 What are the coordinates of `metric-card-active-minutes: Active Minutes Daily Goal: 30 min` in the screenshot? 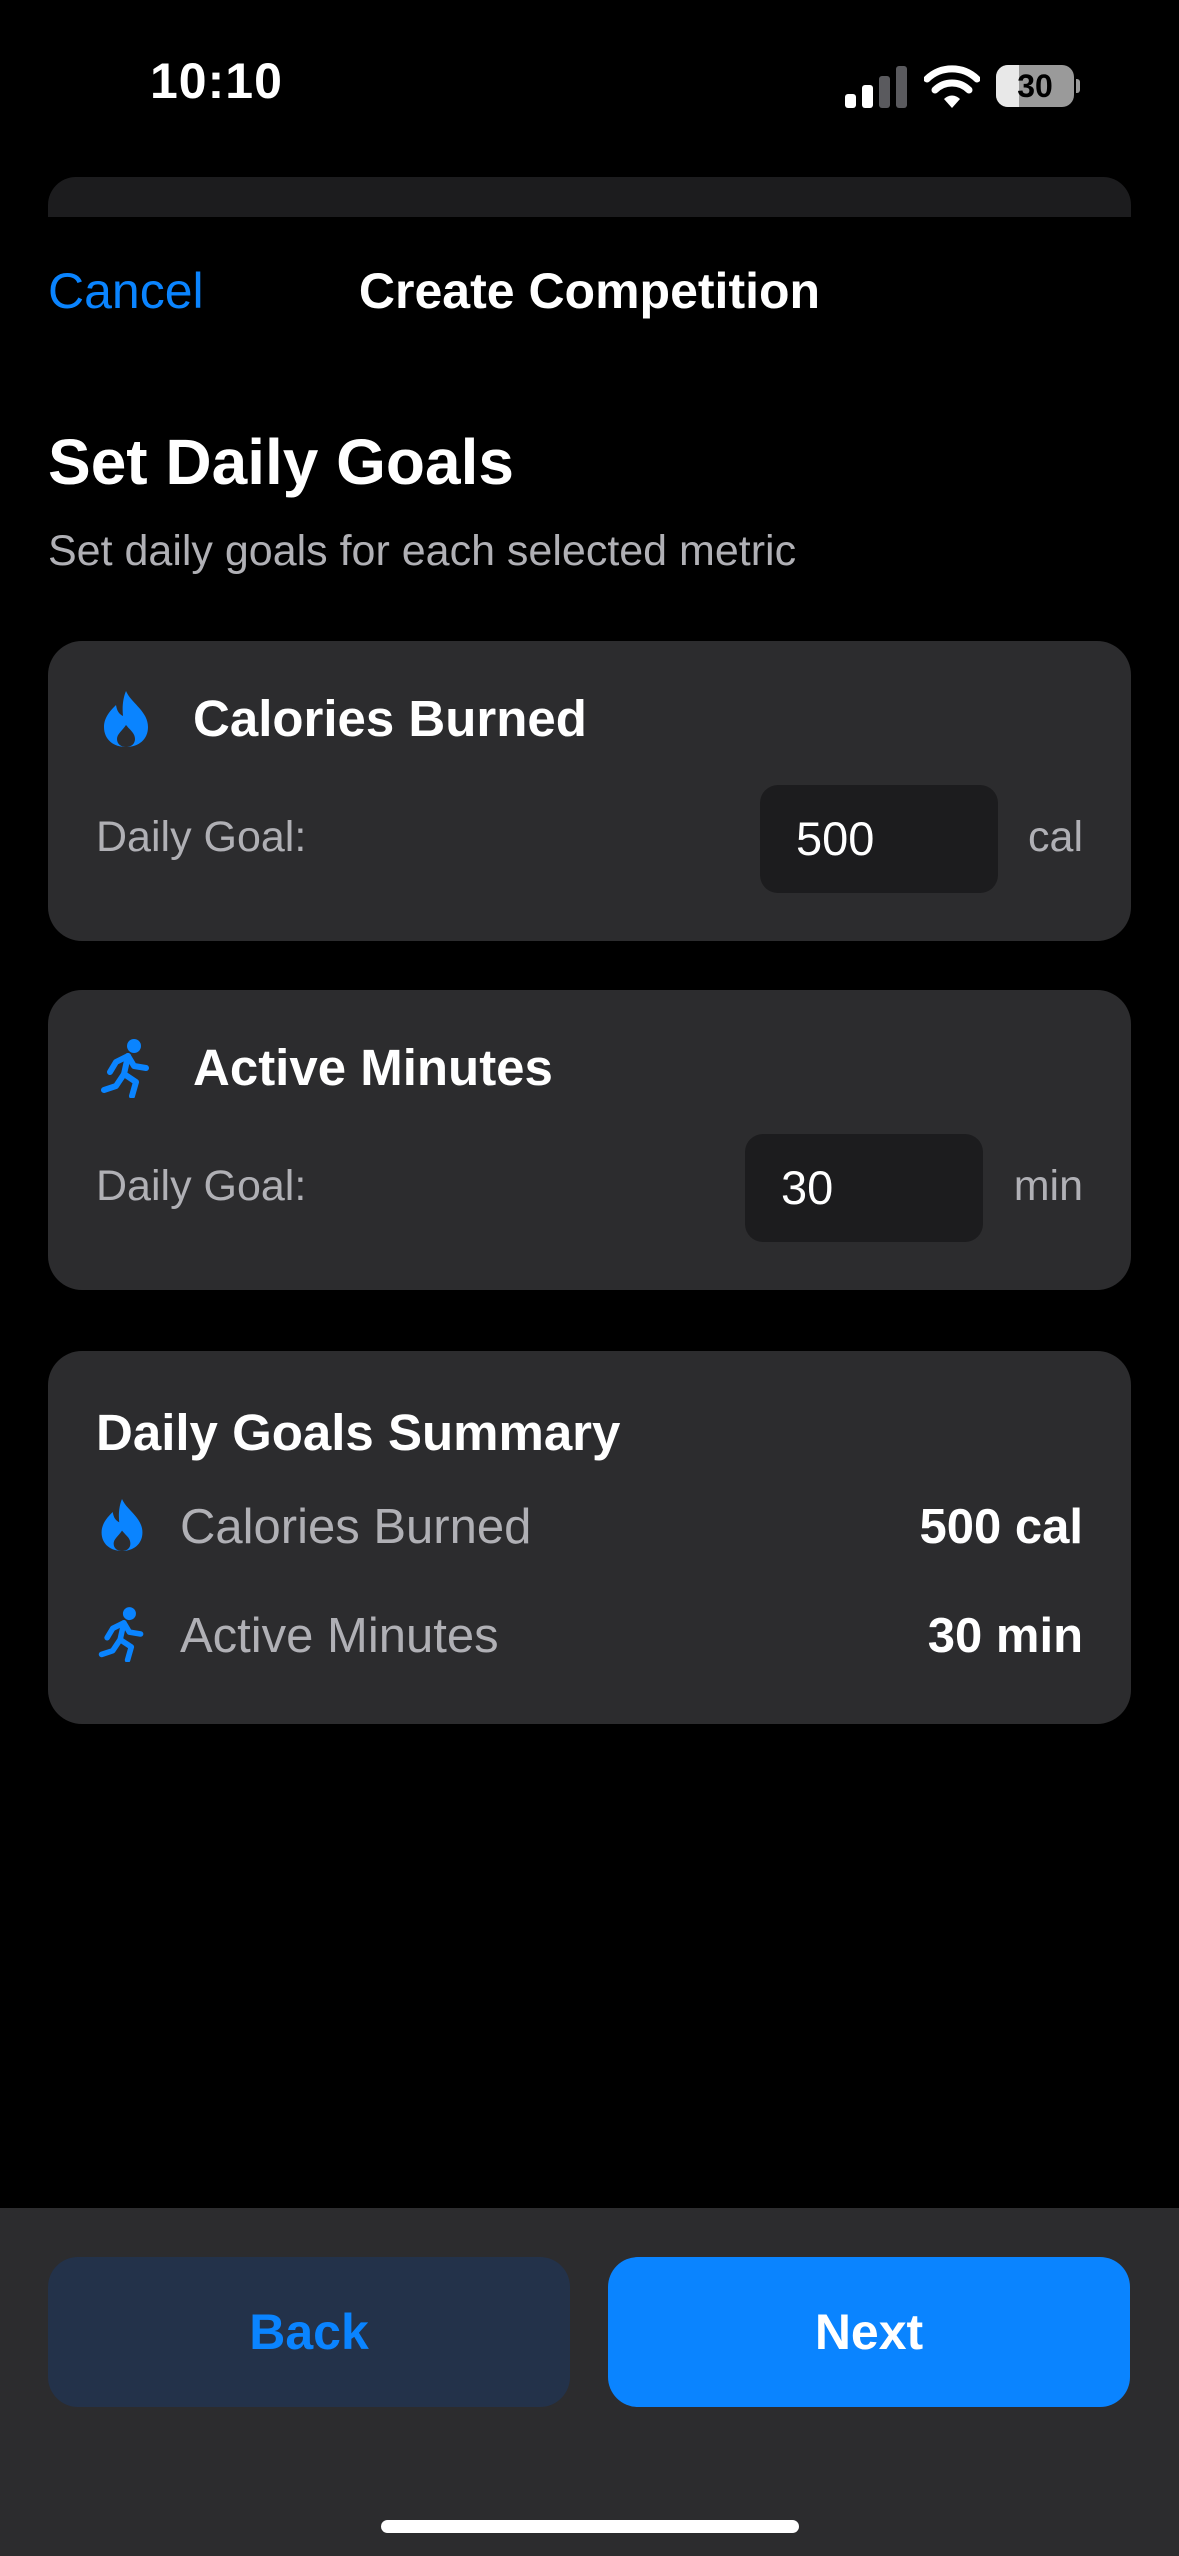 It's located at (589, 1140).